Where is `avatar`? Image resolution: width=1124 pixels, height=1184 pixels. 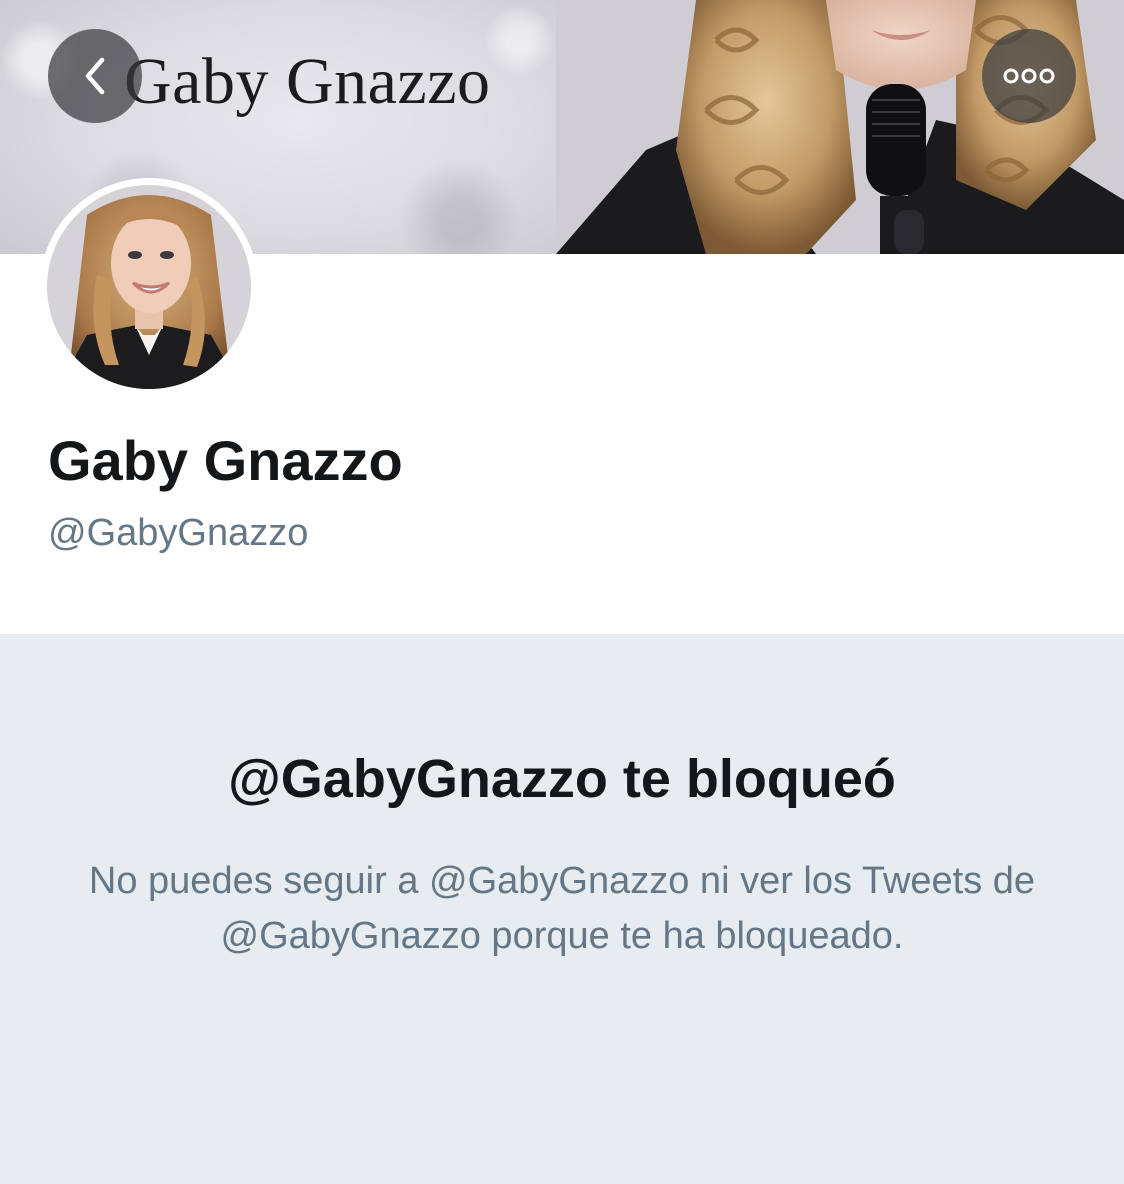
avatar is located at coordinates (149, 287).